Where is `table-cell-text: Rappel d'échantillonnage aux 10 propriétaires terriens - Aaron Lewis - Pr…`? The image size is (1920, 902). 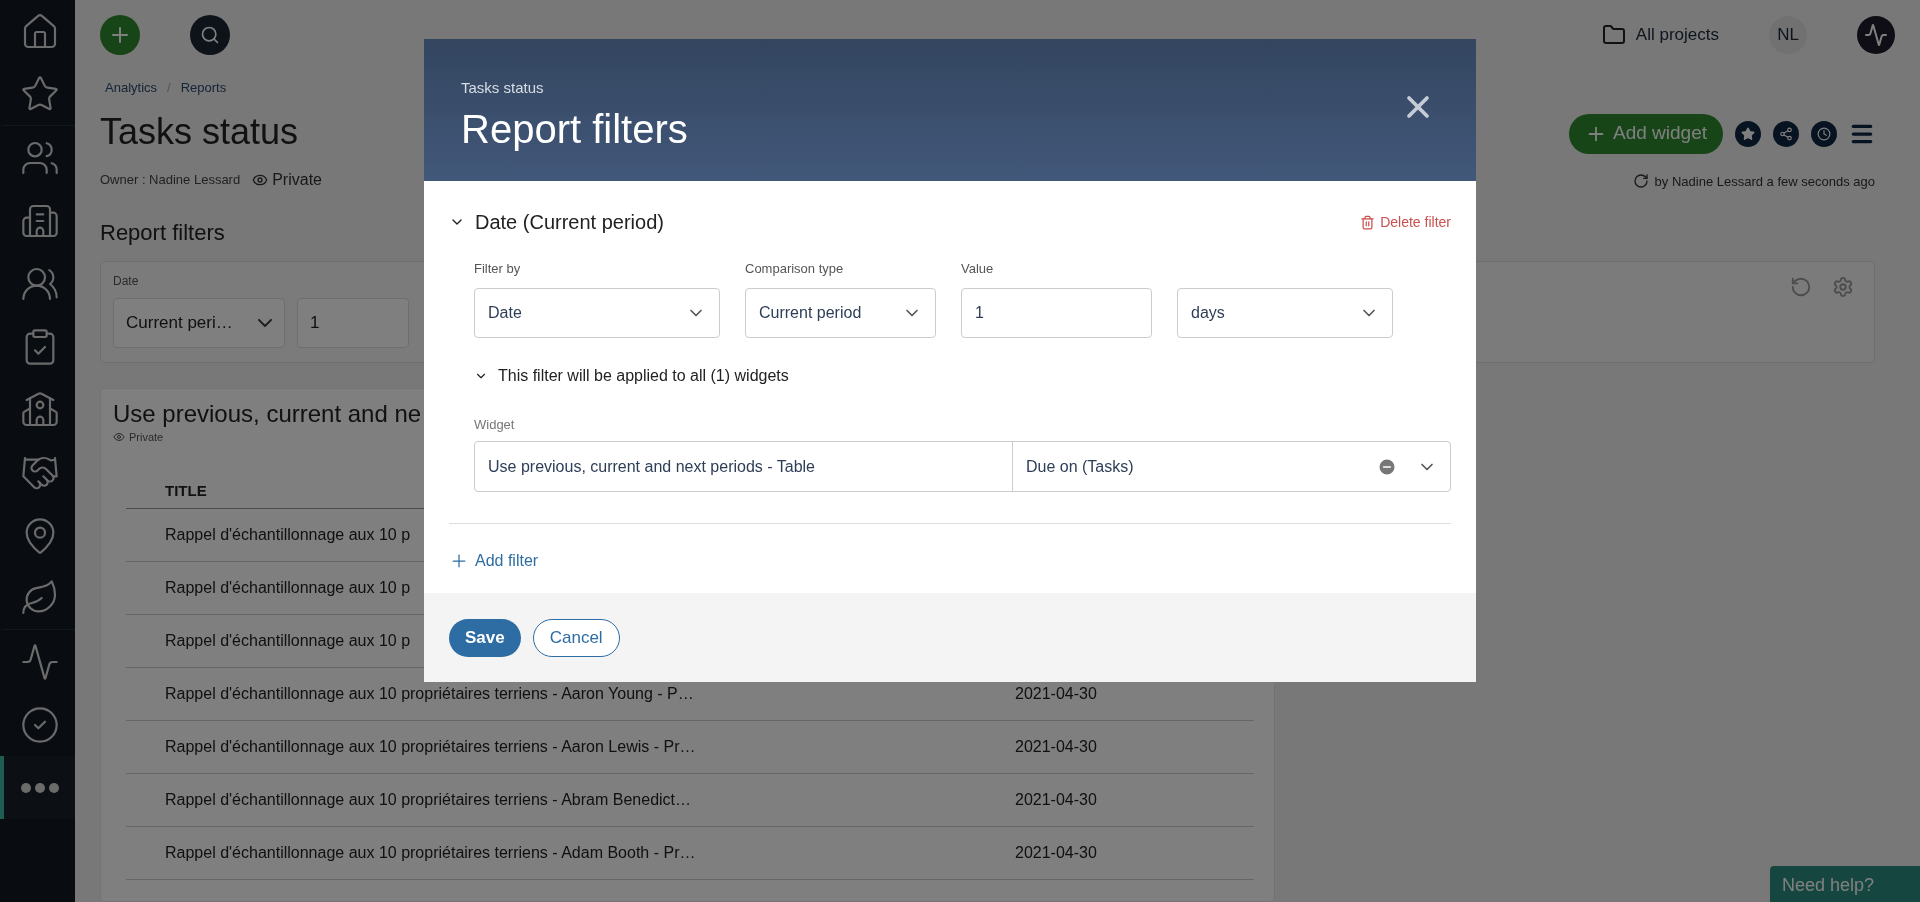
table-cell-text: Rappel d'échantillonnage aux 10 propriétaires terriens - Aaron Lewis - Pr… is located at coordinates (430, 747).